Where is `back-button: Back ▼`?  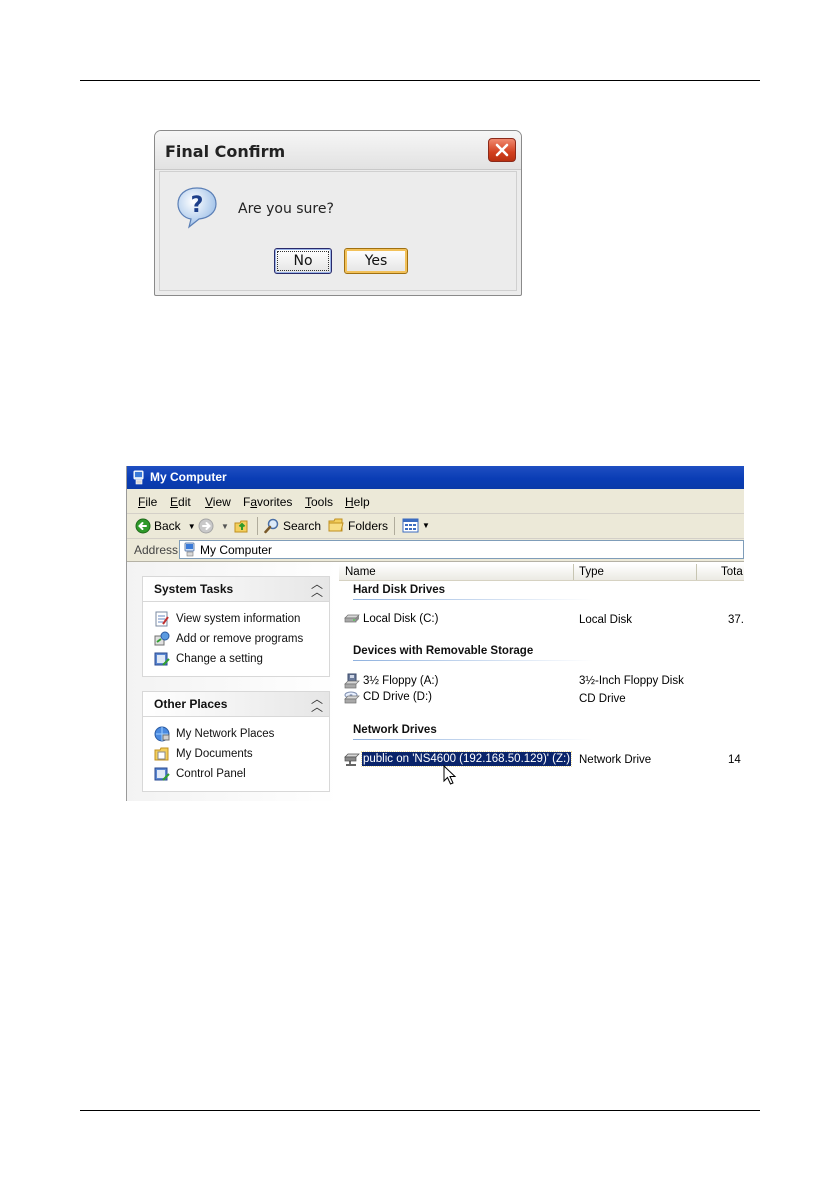 back-button: Back ▼ is located at coordinates (165, 526).